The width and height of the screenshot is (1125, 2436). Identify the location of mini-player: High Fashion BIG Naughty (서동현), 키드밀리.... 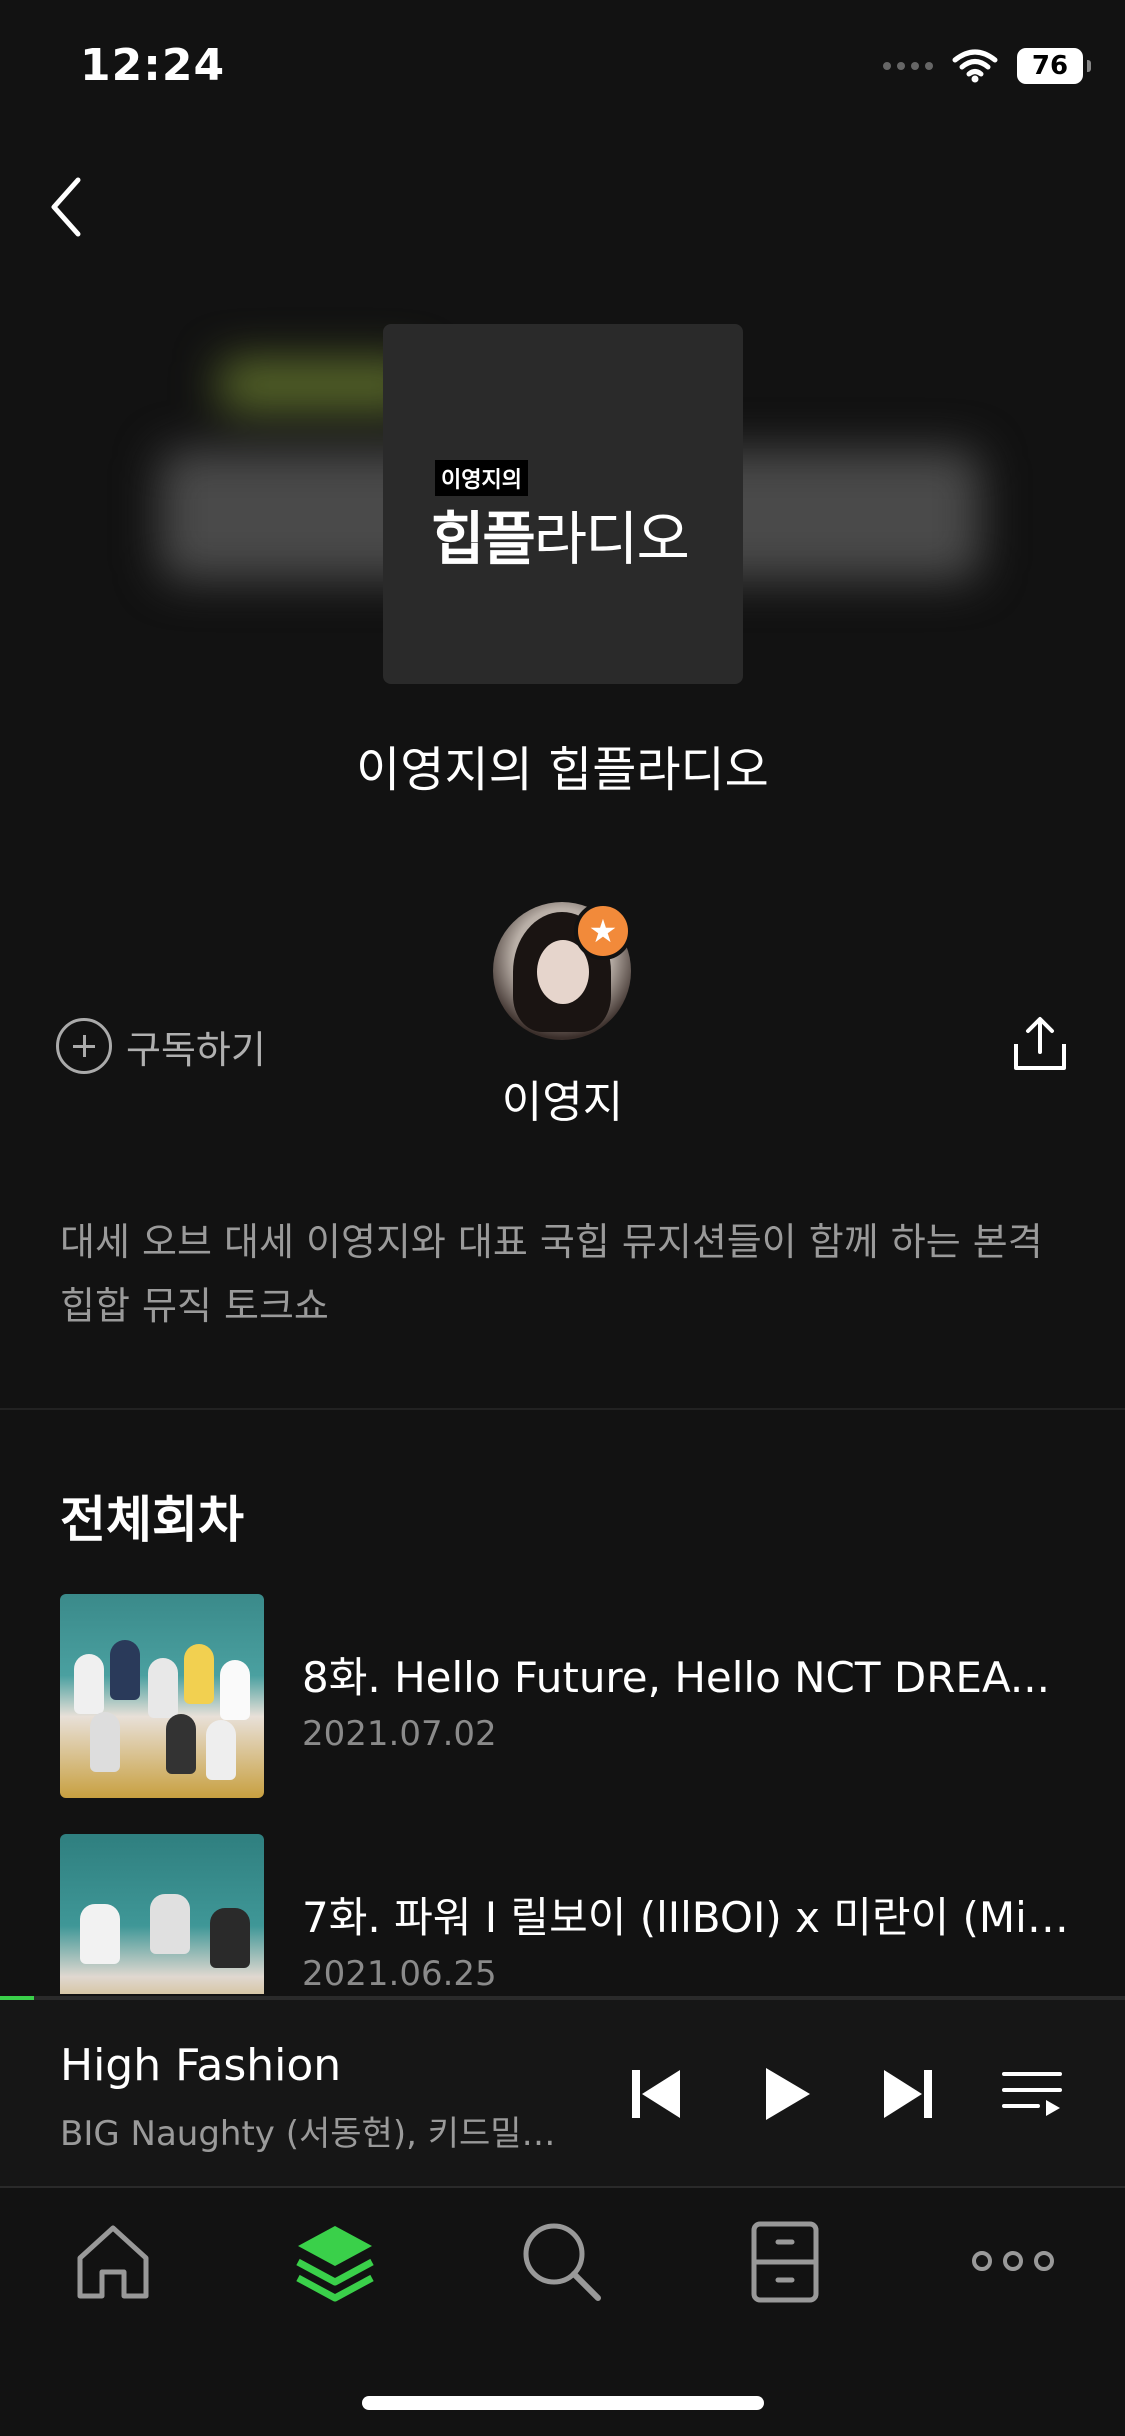
(562, 2091).